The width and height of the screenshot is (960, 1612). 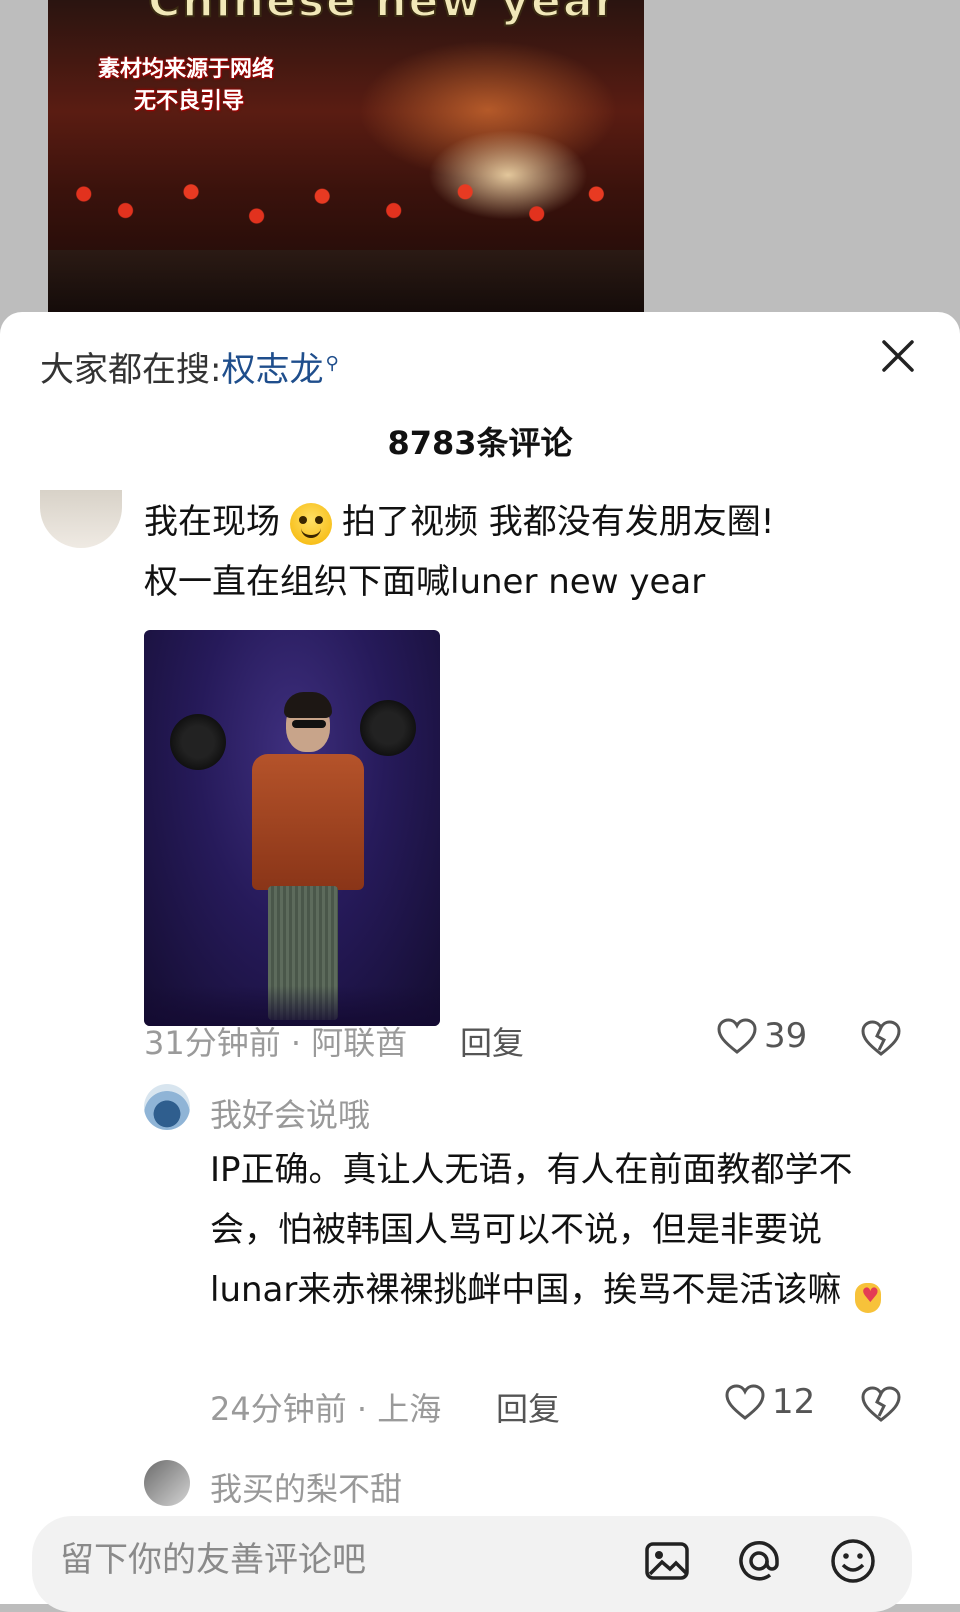 I want to click on reply-username: 我买的梨不甜, so click(x=306, y=1487).